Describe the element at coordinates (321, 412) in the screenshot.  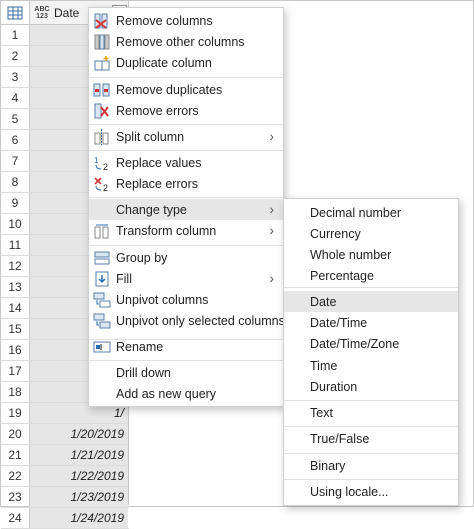
I see `type-option-label: Text` at that location.